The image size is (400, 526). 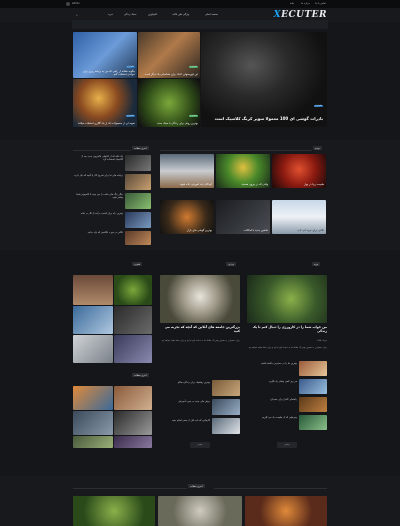 What do you see at coordinates (200, 445) in the screenshot?
I see `more-button-mid: بیشتر` at bounding box center [200, 445].